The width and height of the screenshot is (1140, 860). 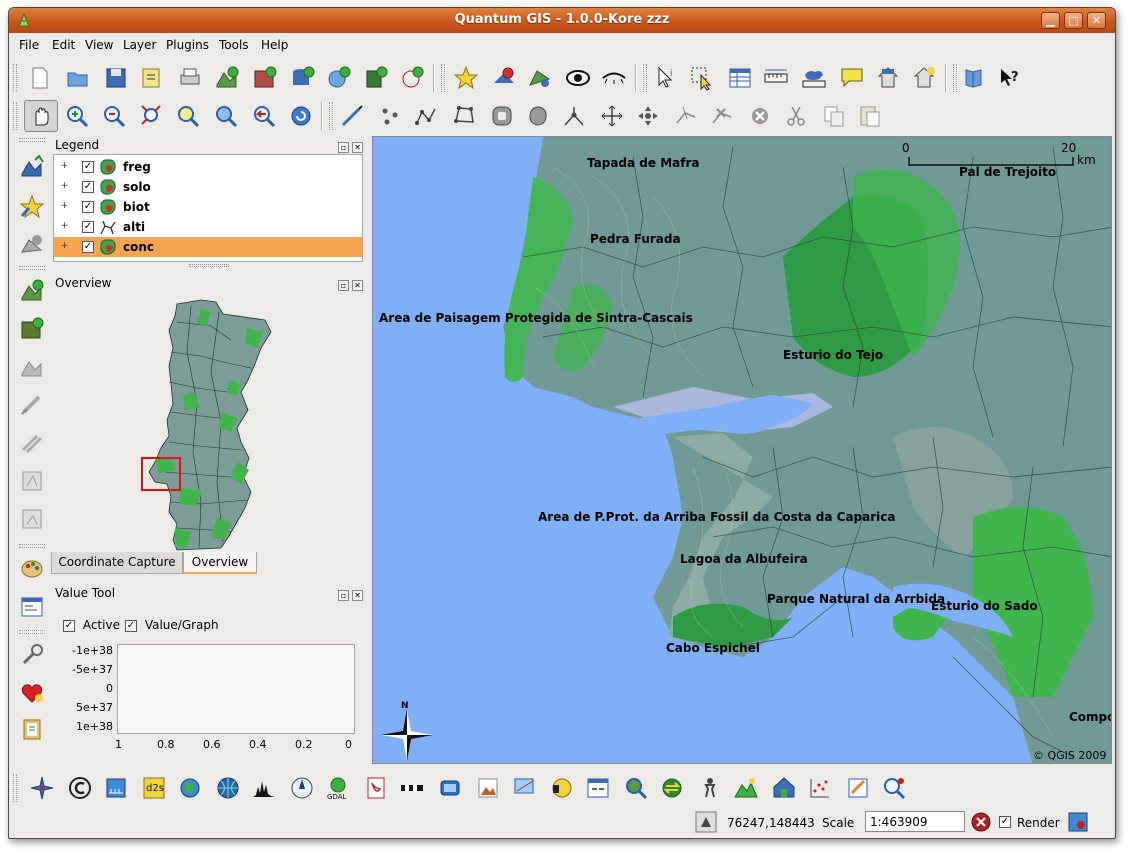 I want to click on pan-map-icon, so click(x=41, y=116).